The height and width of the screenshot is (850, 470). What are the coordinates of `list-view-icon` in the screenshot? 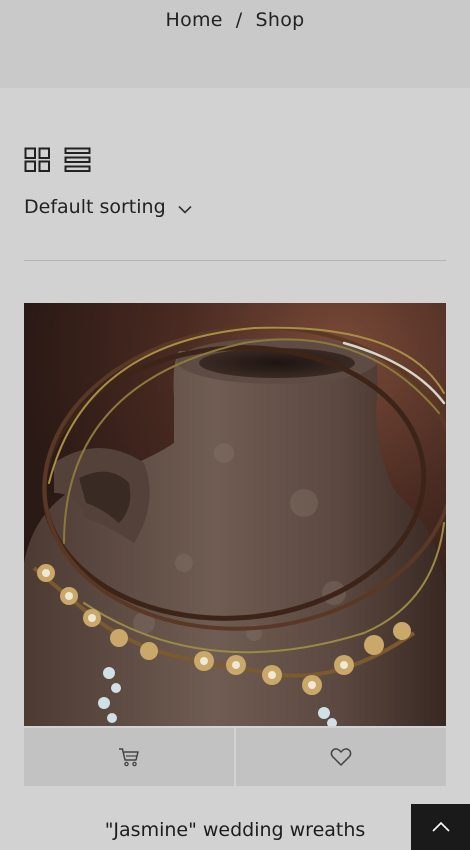 It's located at (77, 159).